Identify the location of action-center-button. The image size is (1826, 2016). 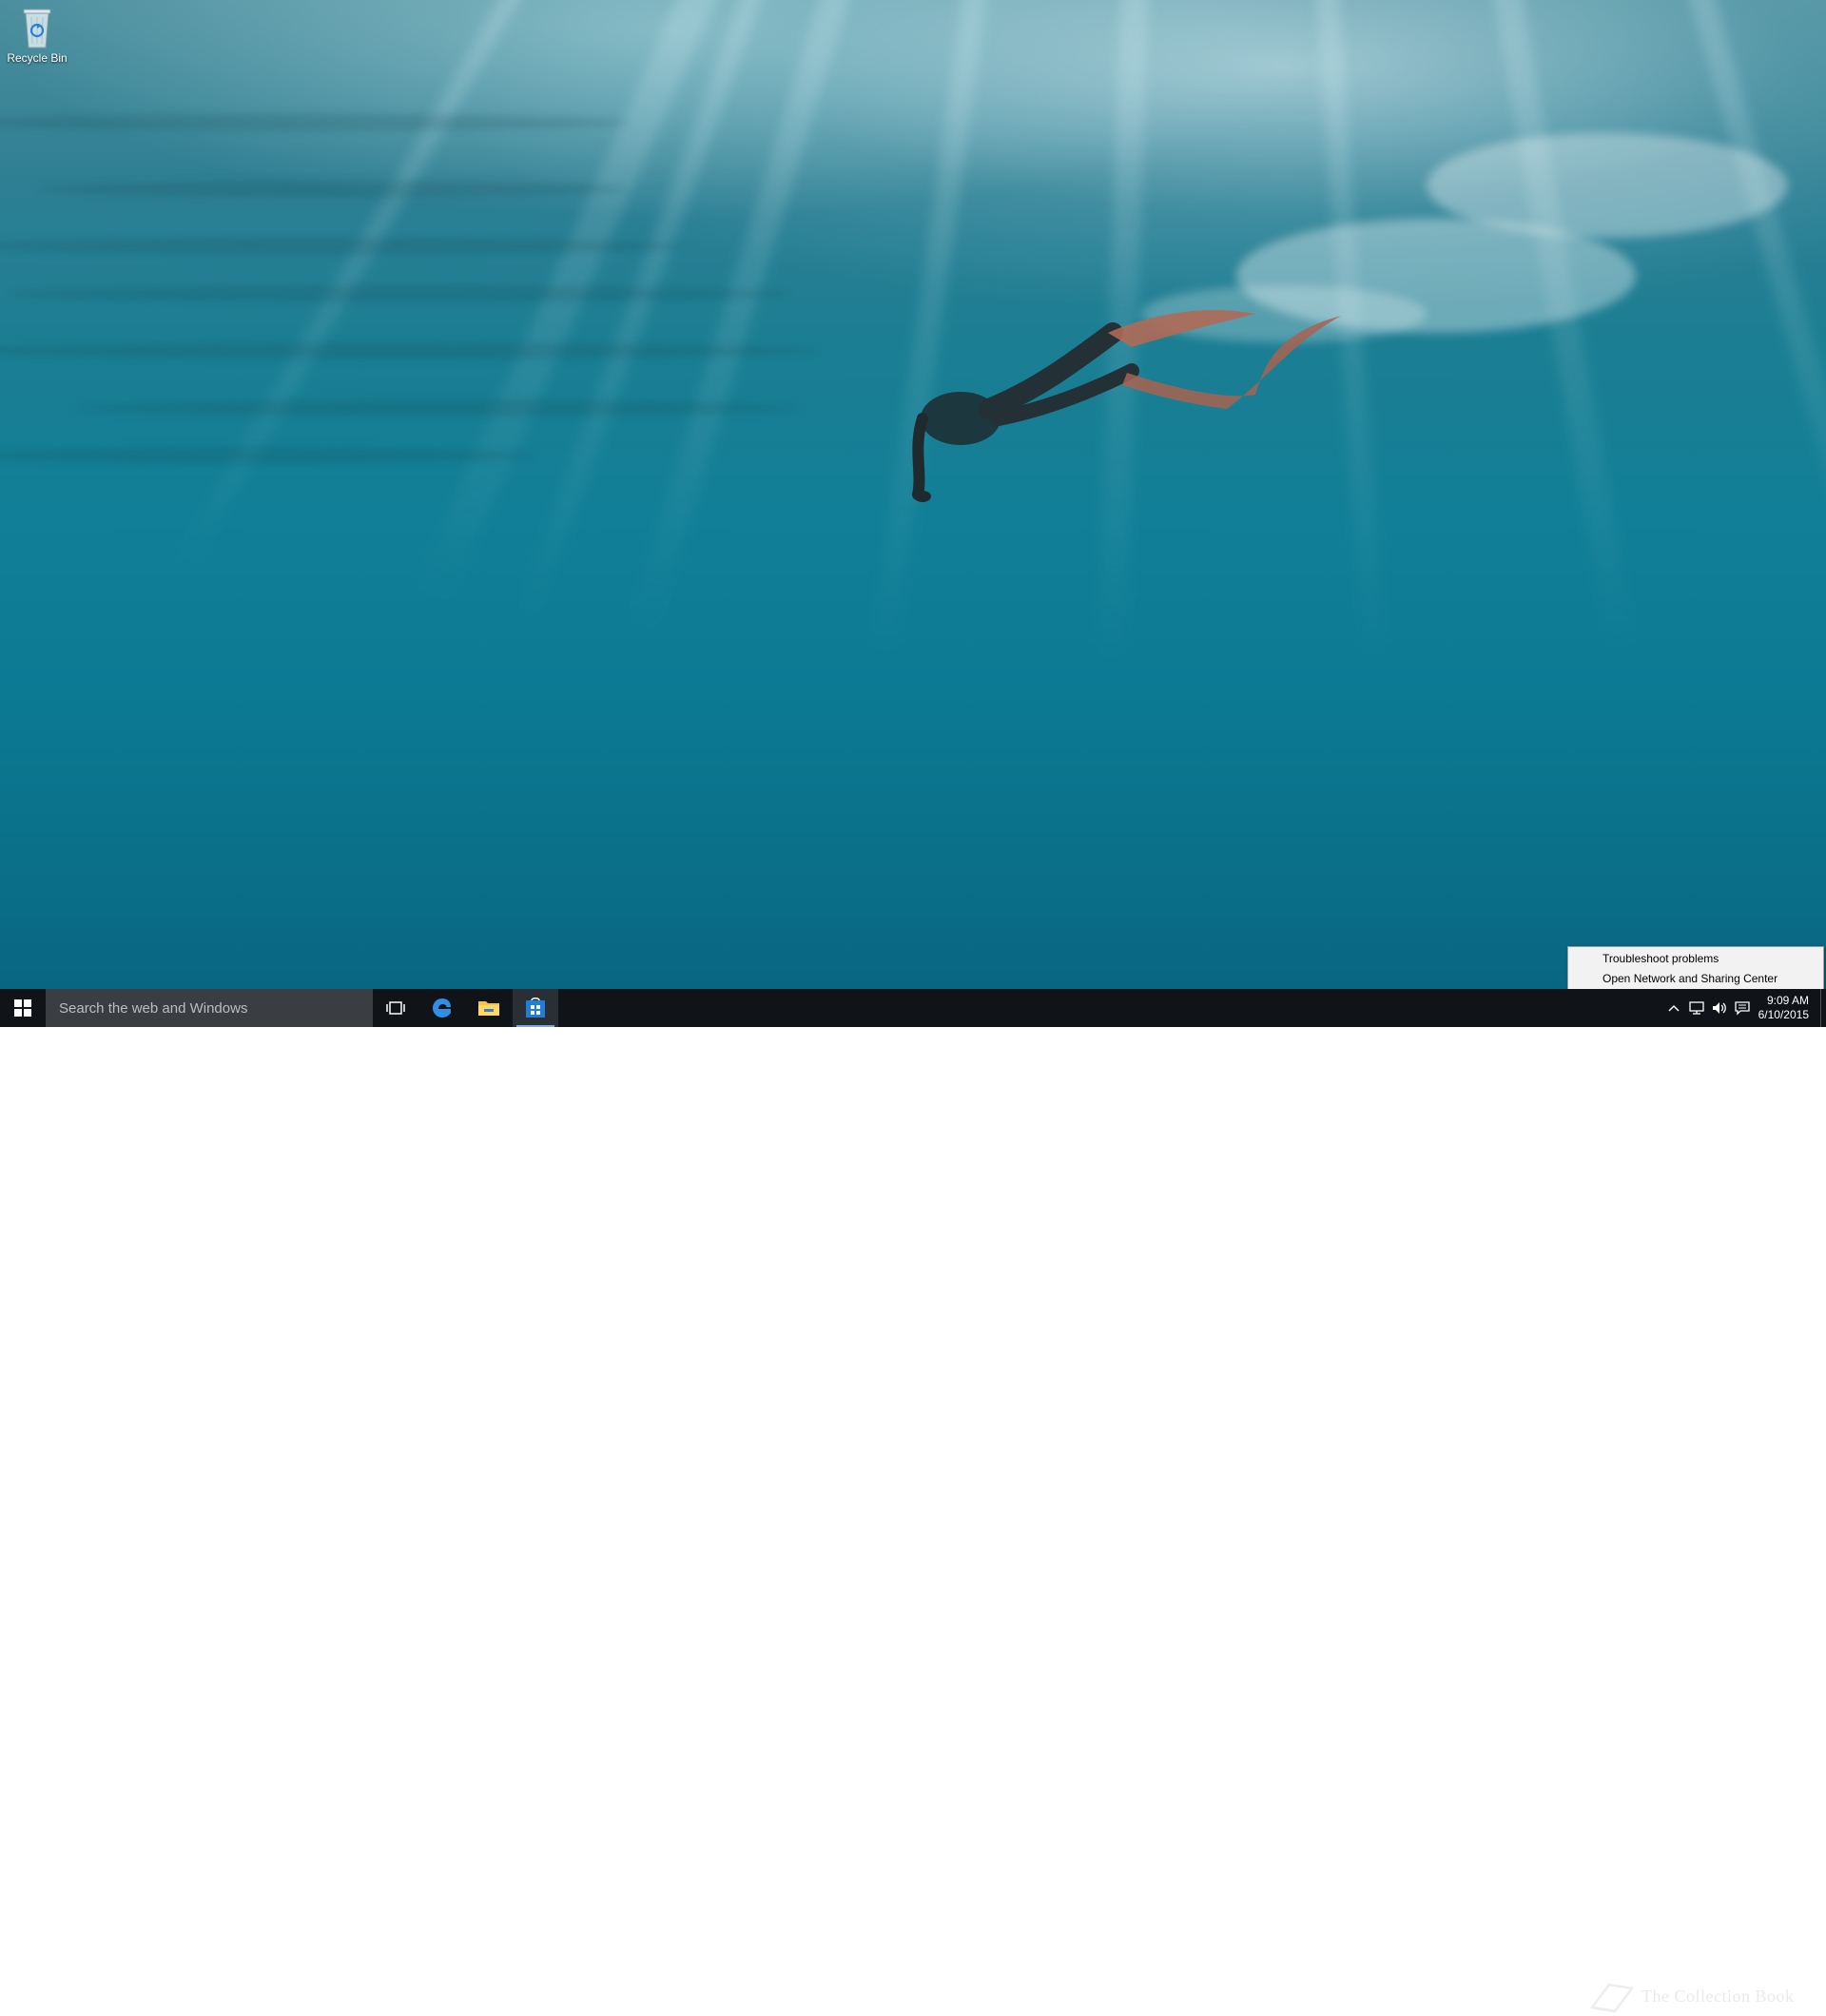
(1743, 1008).